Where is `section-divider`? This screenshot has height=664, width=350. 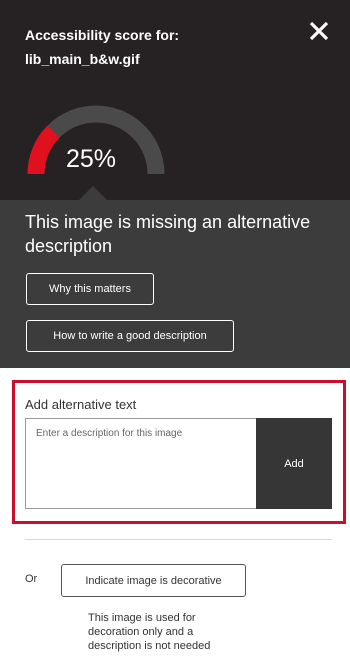
section-divider is located at coordinates (178, 539).